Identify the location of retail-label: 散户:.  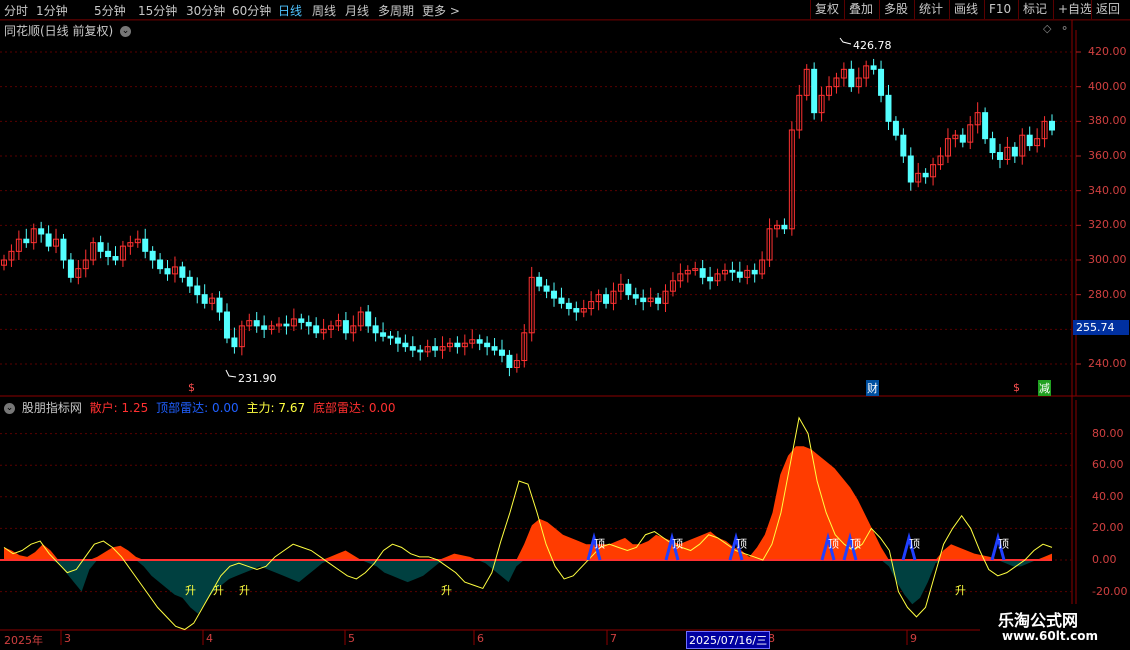
(103, 408).